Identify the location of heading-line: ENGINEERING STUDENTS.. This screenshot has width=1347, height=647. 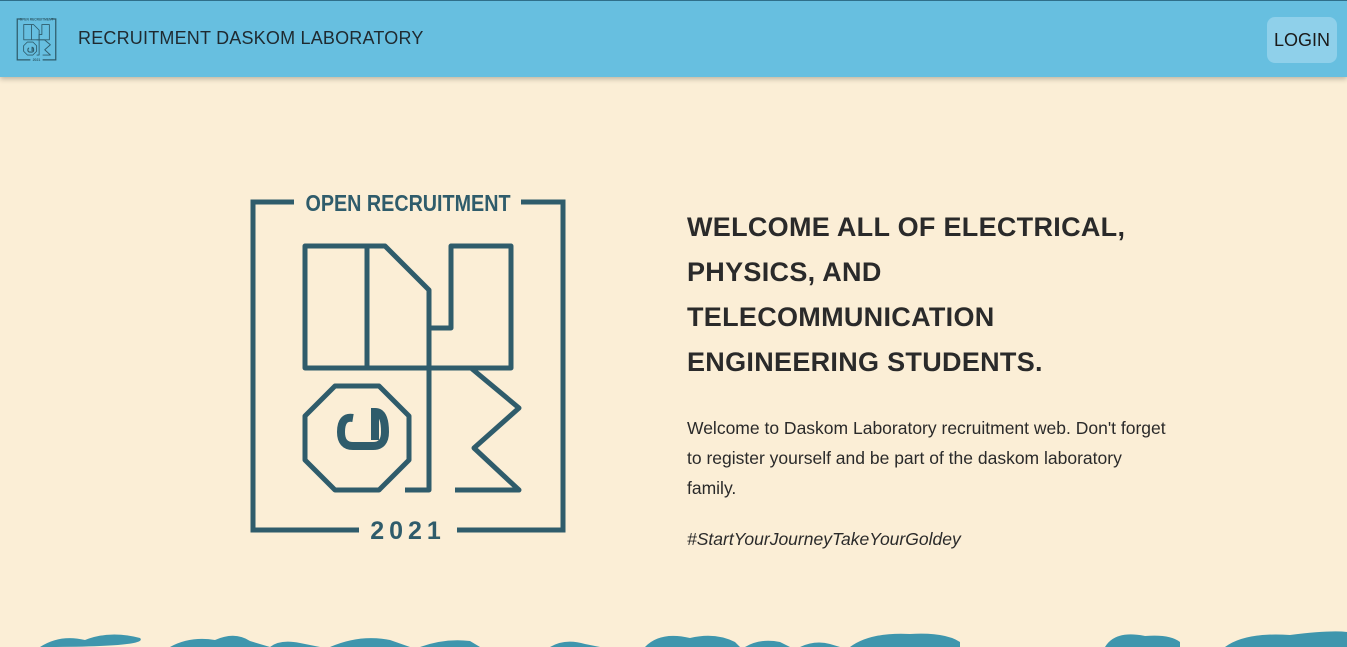
(865, 362).